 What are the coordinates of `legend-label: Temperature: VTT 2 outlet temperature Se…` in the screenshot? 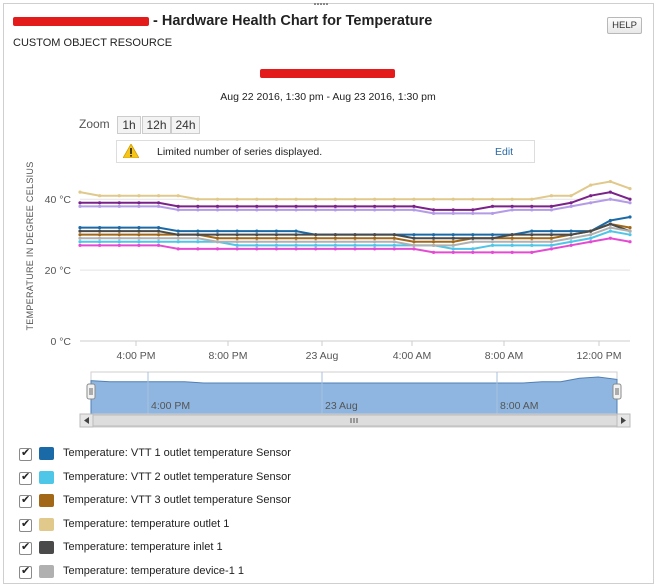 It's located at (177, 476).